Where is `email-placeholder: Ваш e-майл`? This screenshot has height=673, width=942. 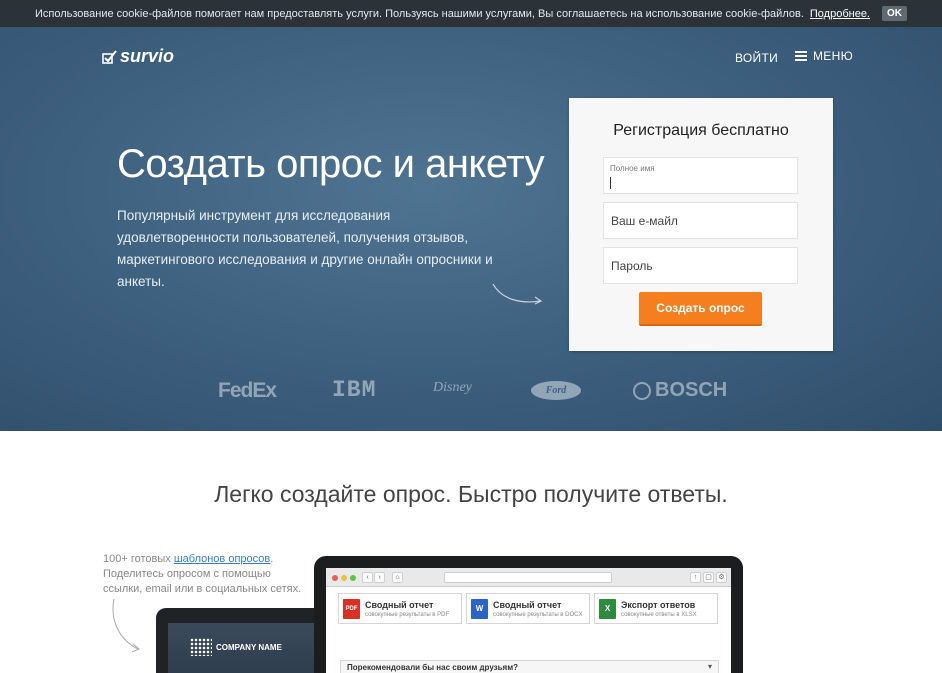 email-placeholder: Ваш e-майл is located at coordinates (644, 221).